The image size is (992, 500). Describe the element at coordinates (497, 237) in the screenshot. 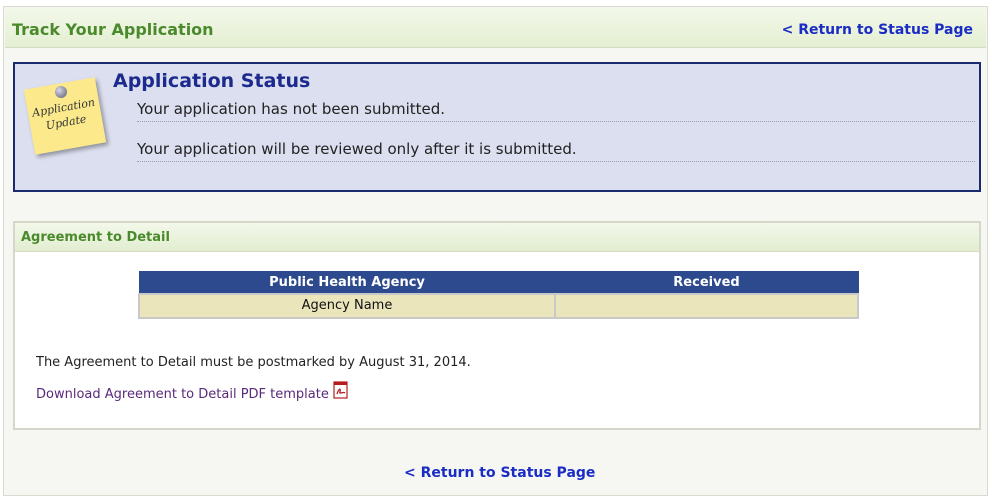

I see `agreement-header: Agreement to Detail` at that location.